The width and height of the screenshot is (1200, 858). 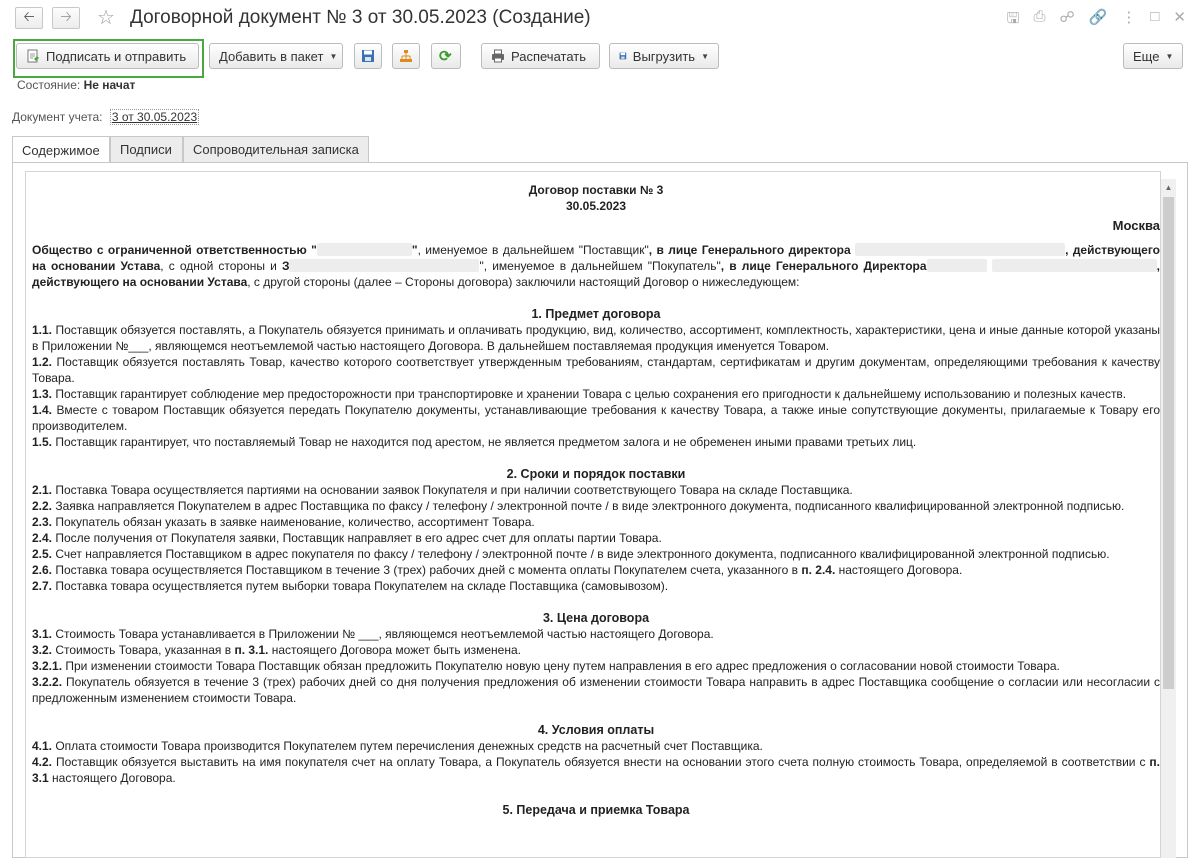 I want to click on section-title: 4. Условия оплаты, so click(x=596, y=730).